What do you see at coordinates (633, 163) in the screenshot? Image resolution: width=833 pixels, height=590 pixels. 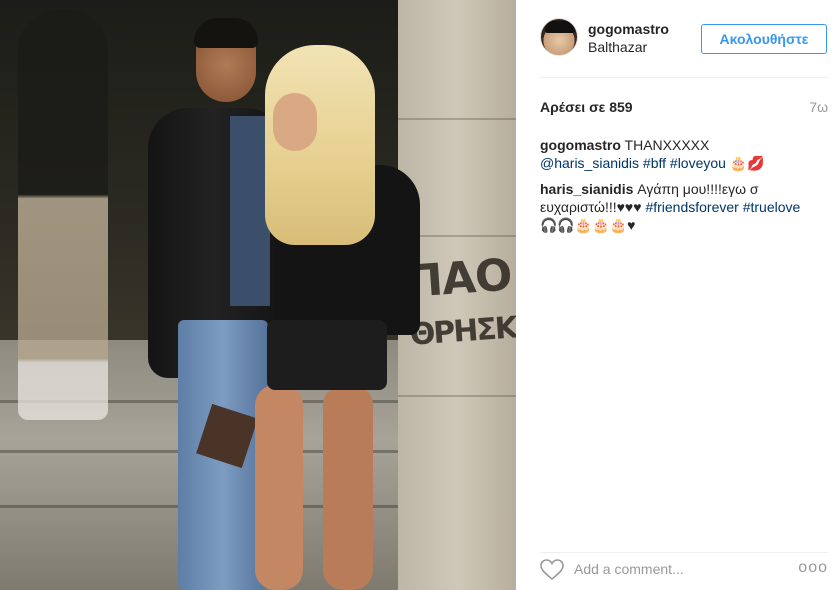 I see `comment-tags: @haris_sianidis #bff #loveyou` at bounding box center [633, 163].